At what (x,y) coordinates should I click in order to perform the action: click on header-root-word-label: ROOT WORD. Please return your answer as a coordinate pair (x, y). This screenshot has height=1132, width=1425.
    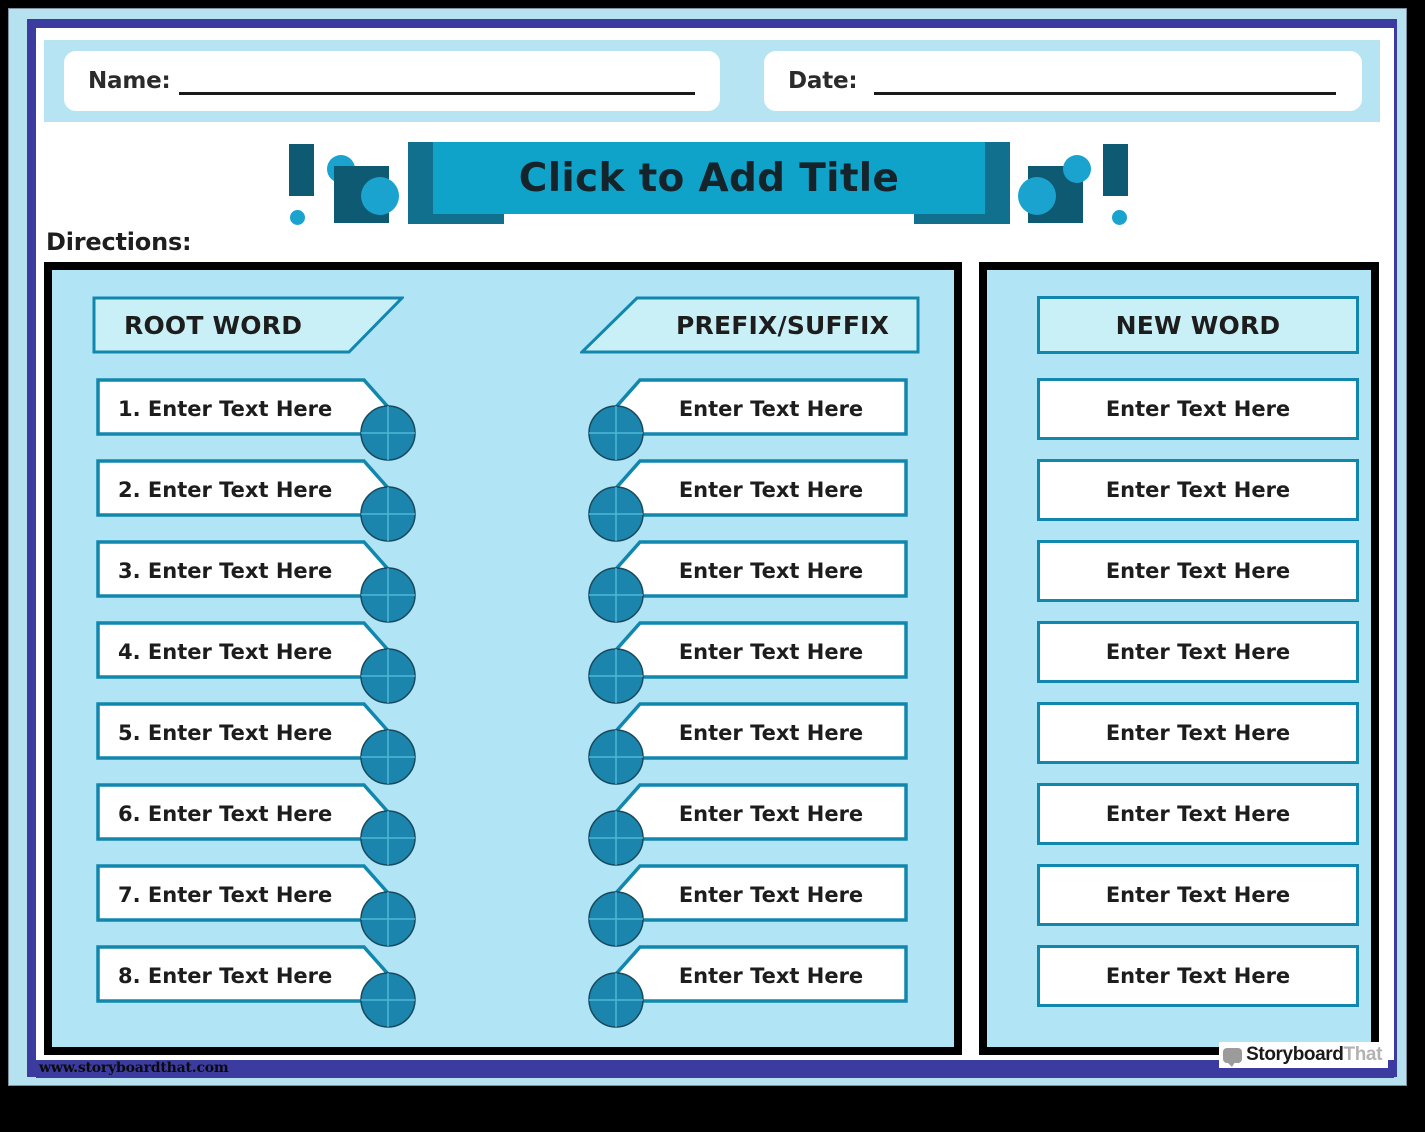
    Looking at the image, I should click on (213, 325).